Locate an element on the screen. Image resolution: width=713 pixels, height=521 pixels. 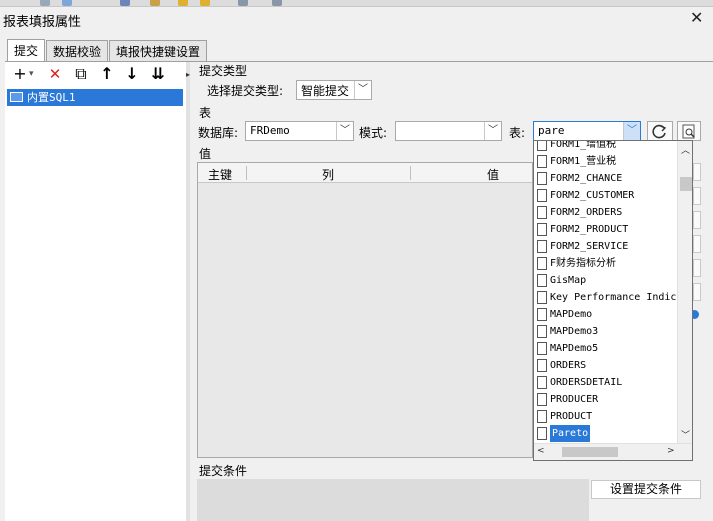
refresh-button is located at coordinates (660, 131).